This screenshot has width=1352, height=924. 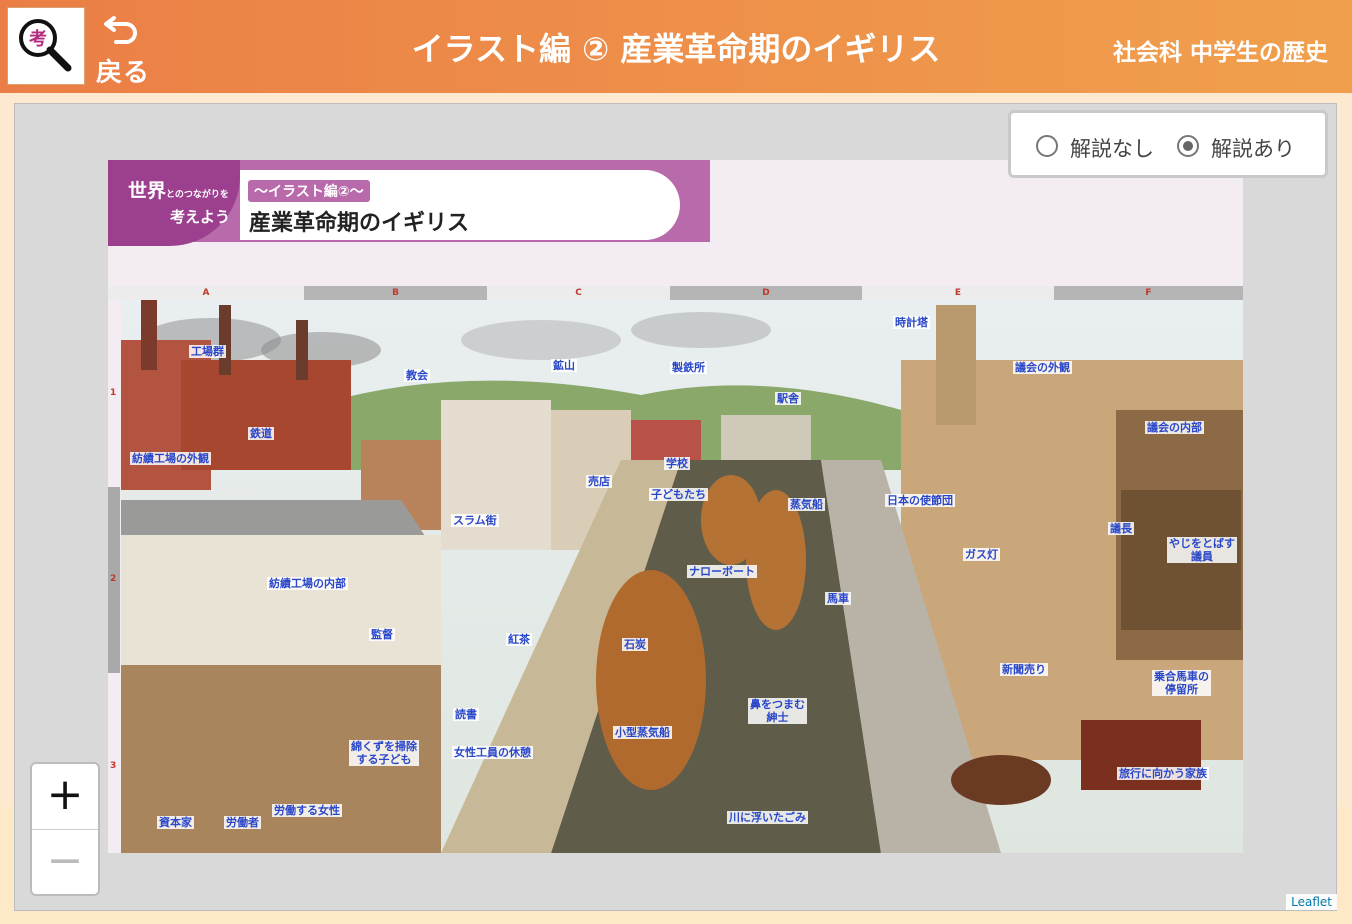 What do you see at coordinates (1181, 683) in the screenshot?
I see `label-omnibus-stop: 乗合馬車の 停留所` at bounding box center [1181, 683].